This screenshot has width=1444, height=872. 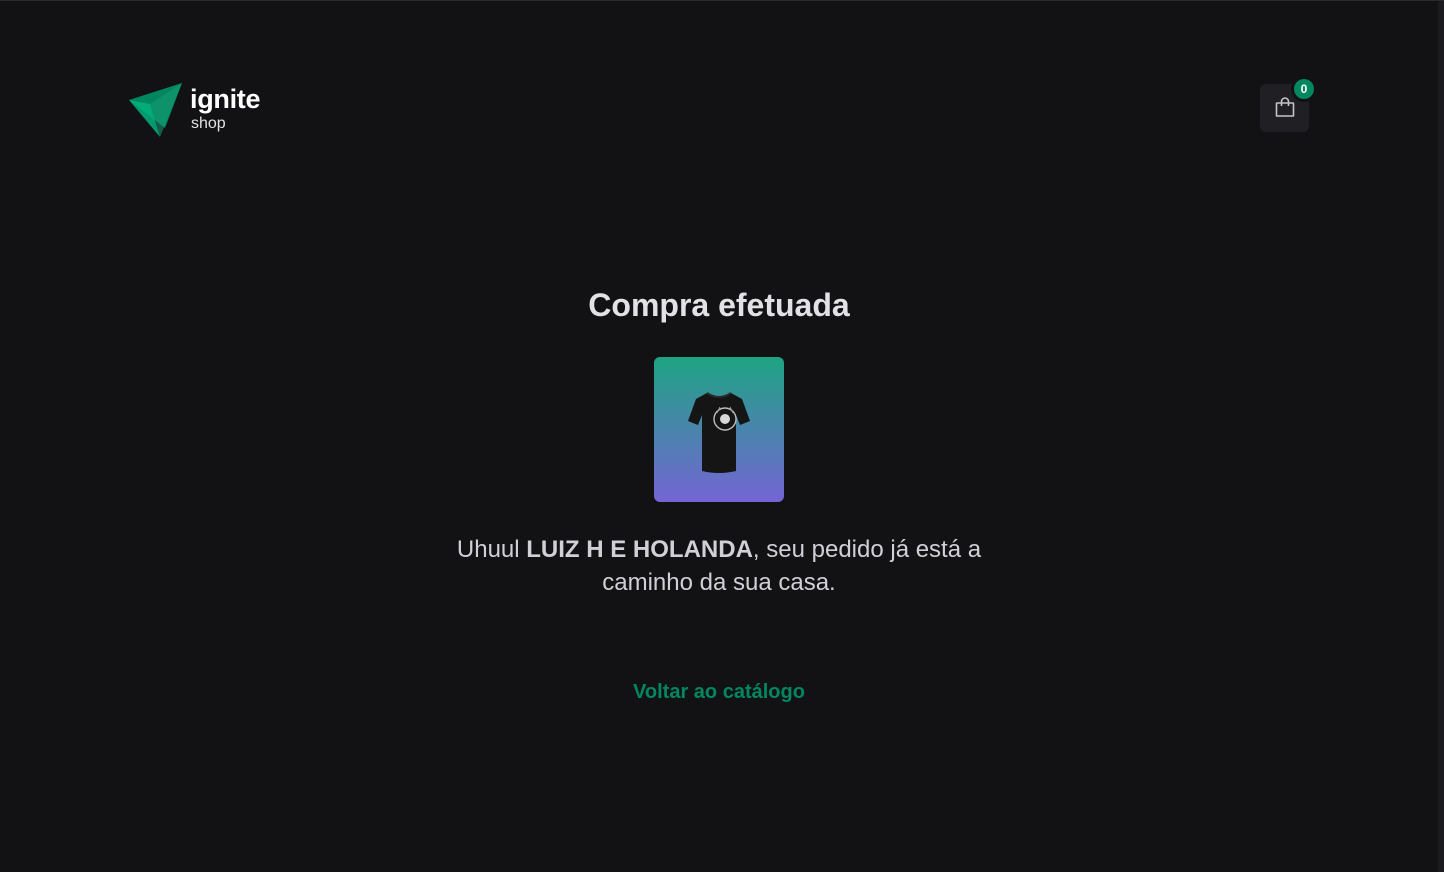 What do you see at coordinates (155, 110) in the screenshot?
I see `ignite-logo-icon` at bounding box center [155, 110].